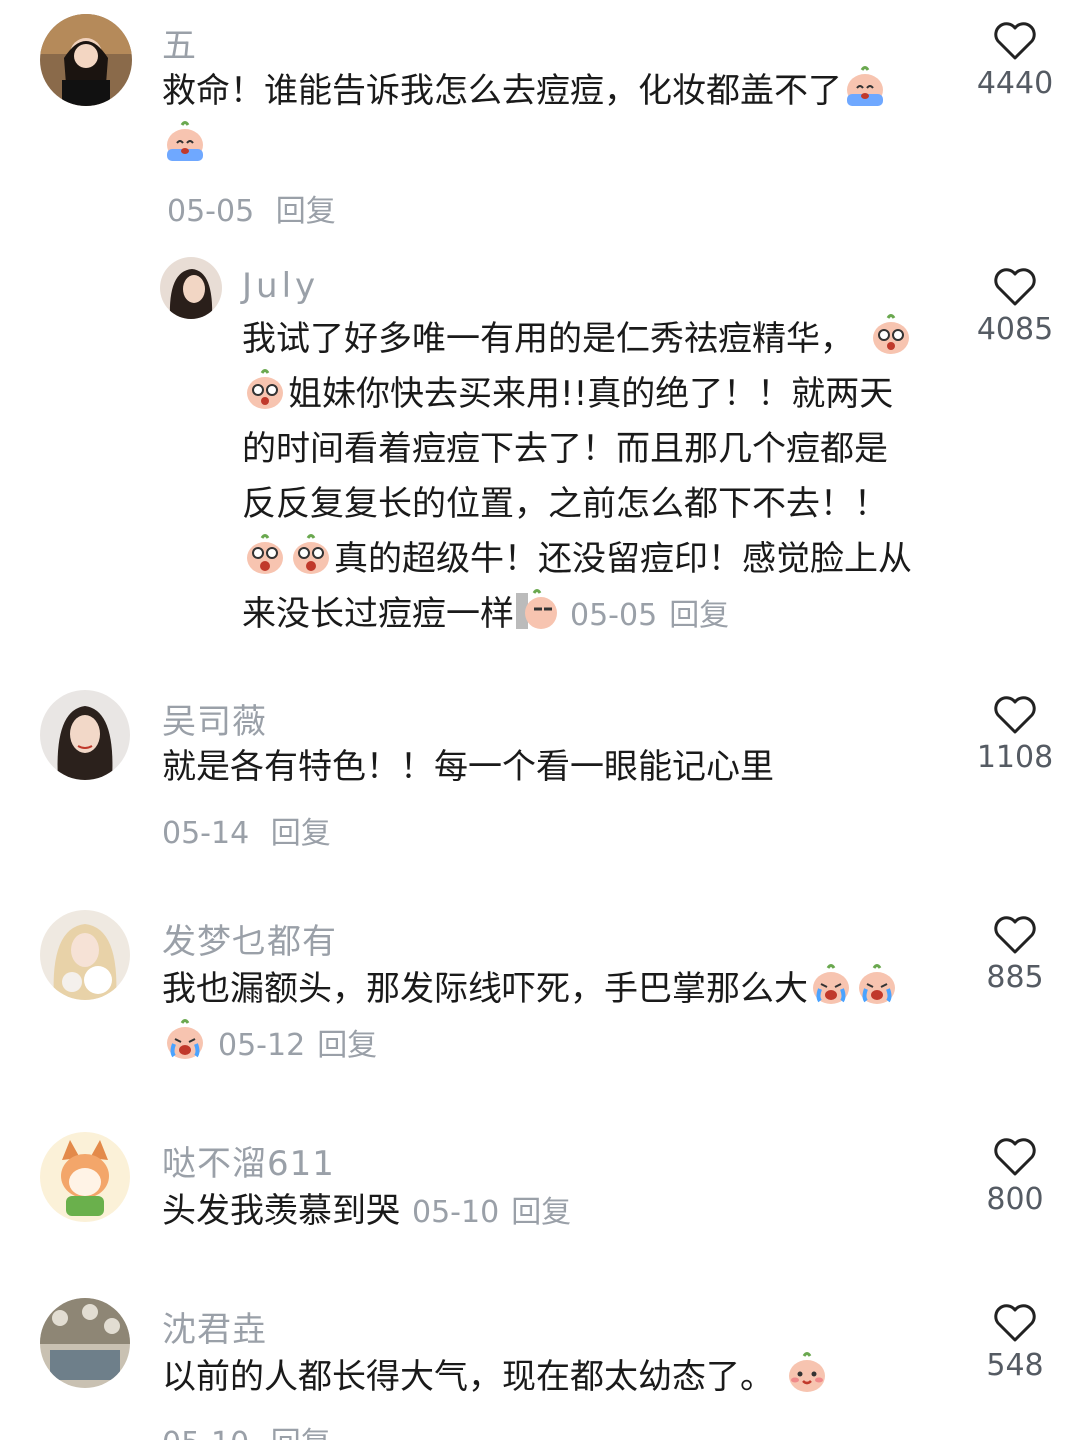 The width and height of the screenshot is (1080, 1440). I want to click on like-control: 885, so click(1015, 954).